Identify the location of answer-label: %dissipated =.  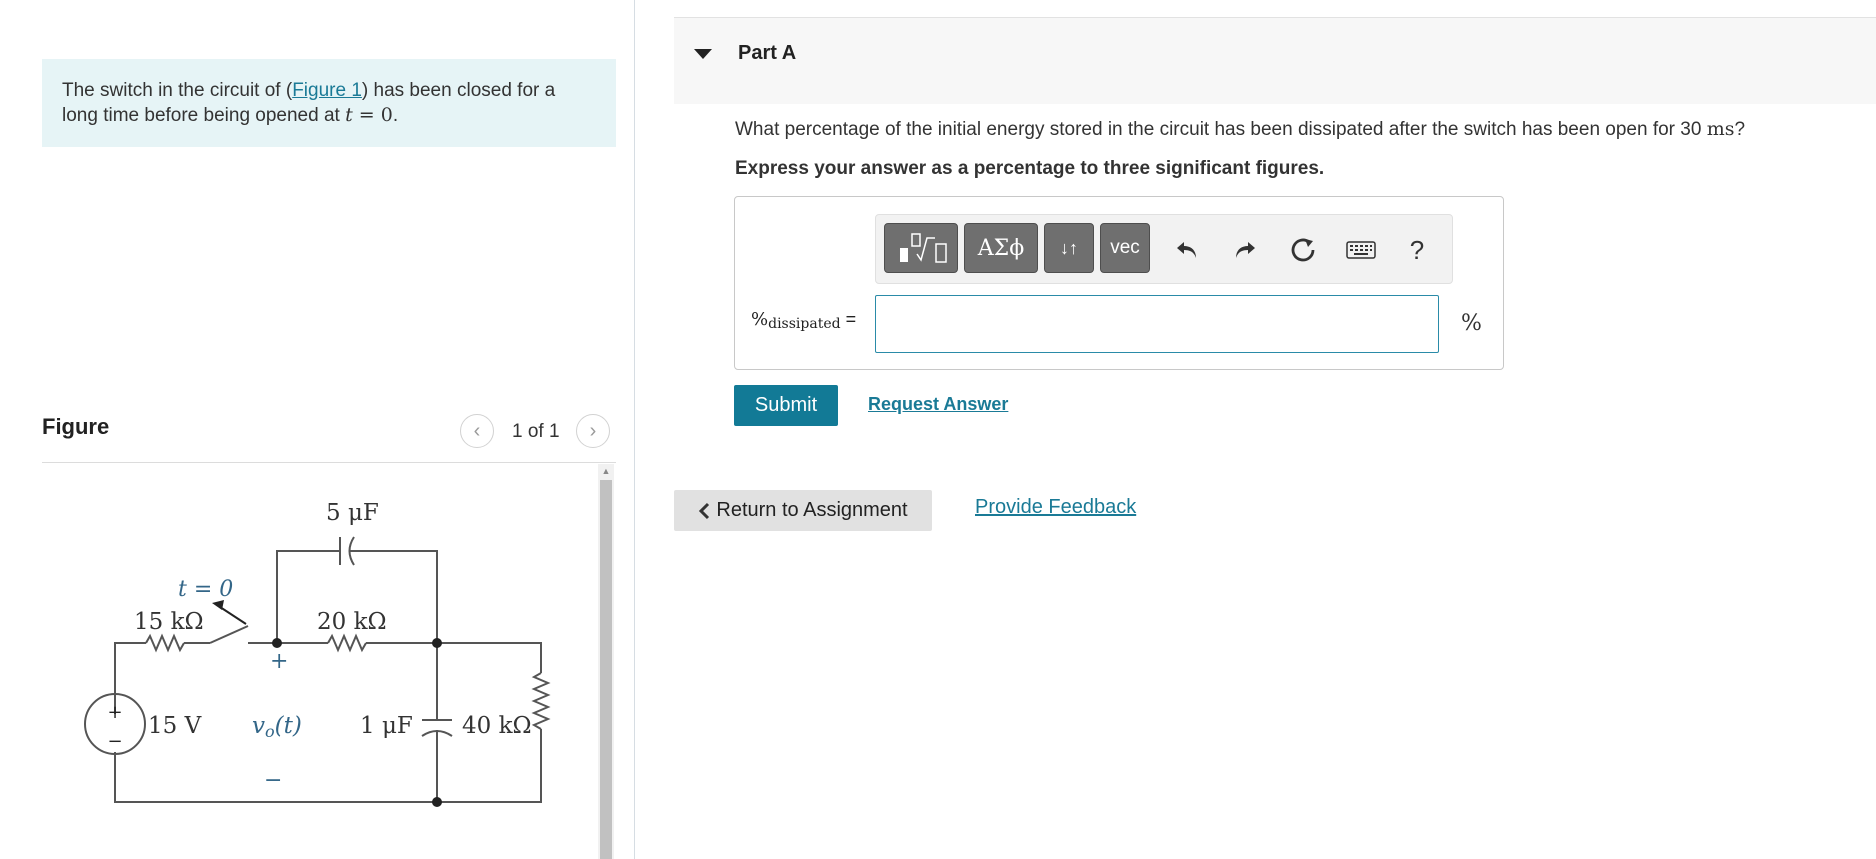
(803, 320).